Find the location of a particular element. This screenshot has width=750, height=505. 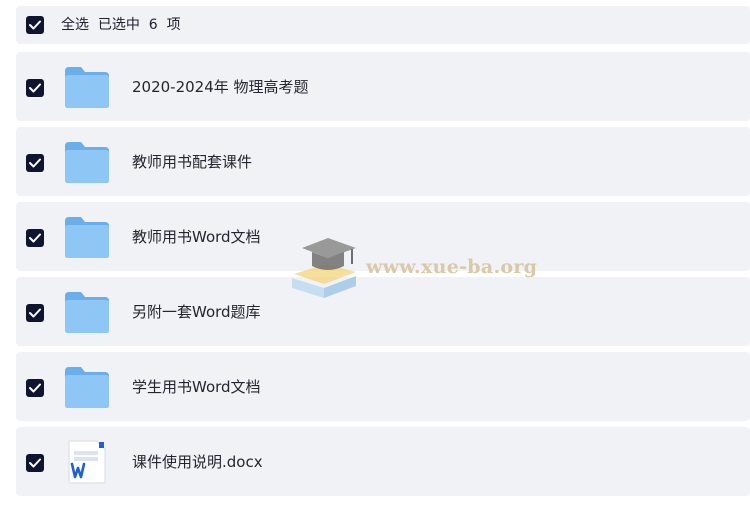

file-row: 学生用书Word文档 is located at coordinates (383, 386).